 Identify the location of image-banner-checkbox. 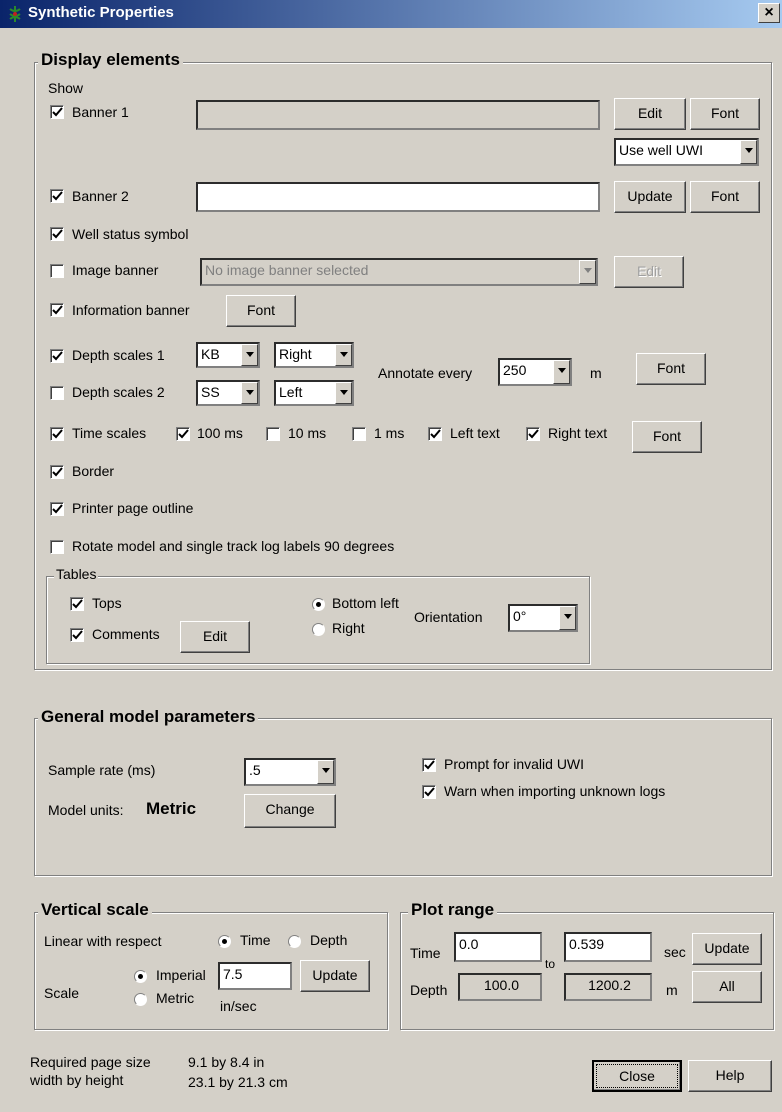
(57, 271).